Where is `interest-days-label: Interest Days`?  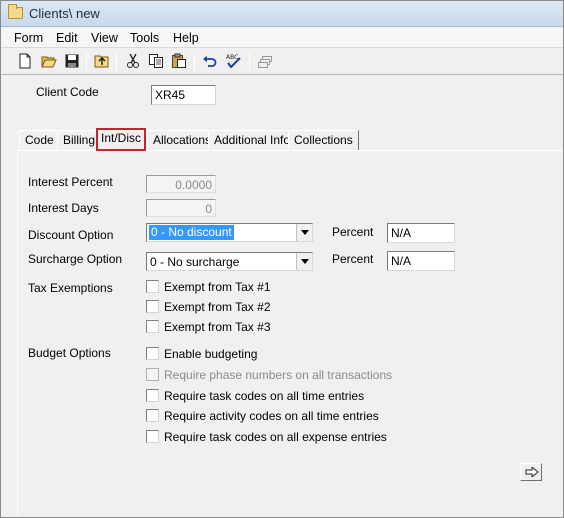
interest-days-label: Interest Days is located at coordinates (63, 208).